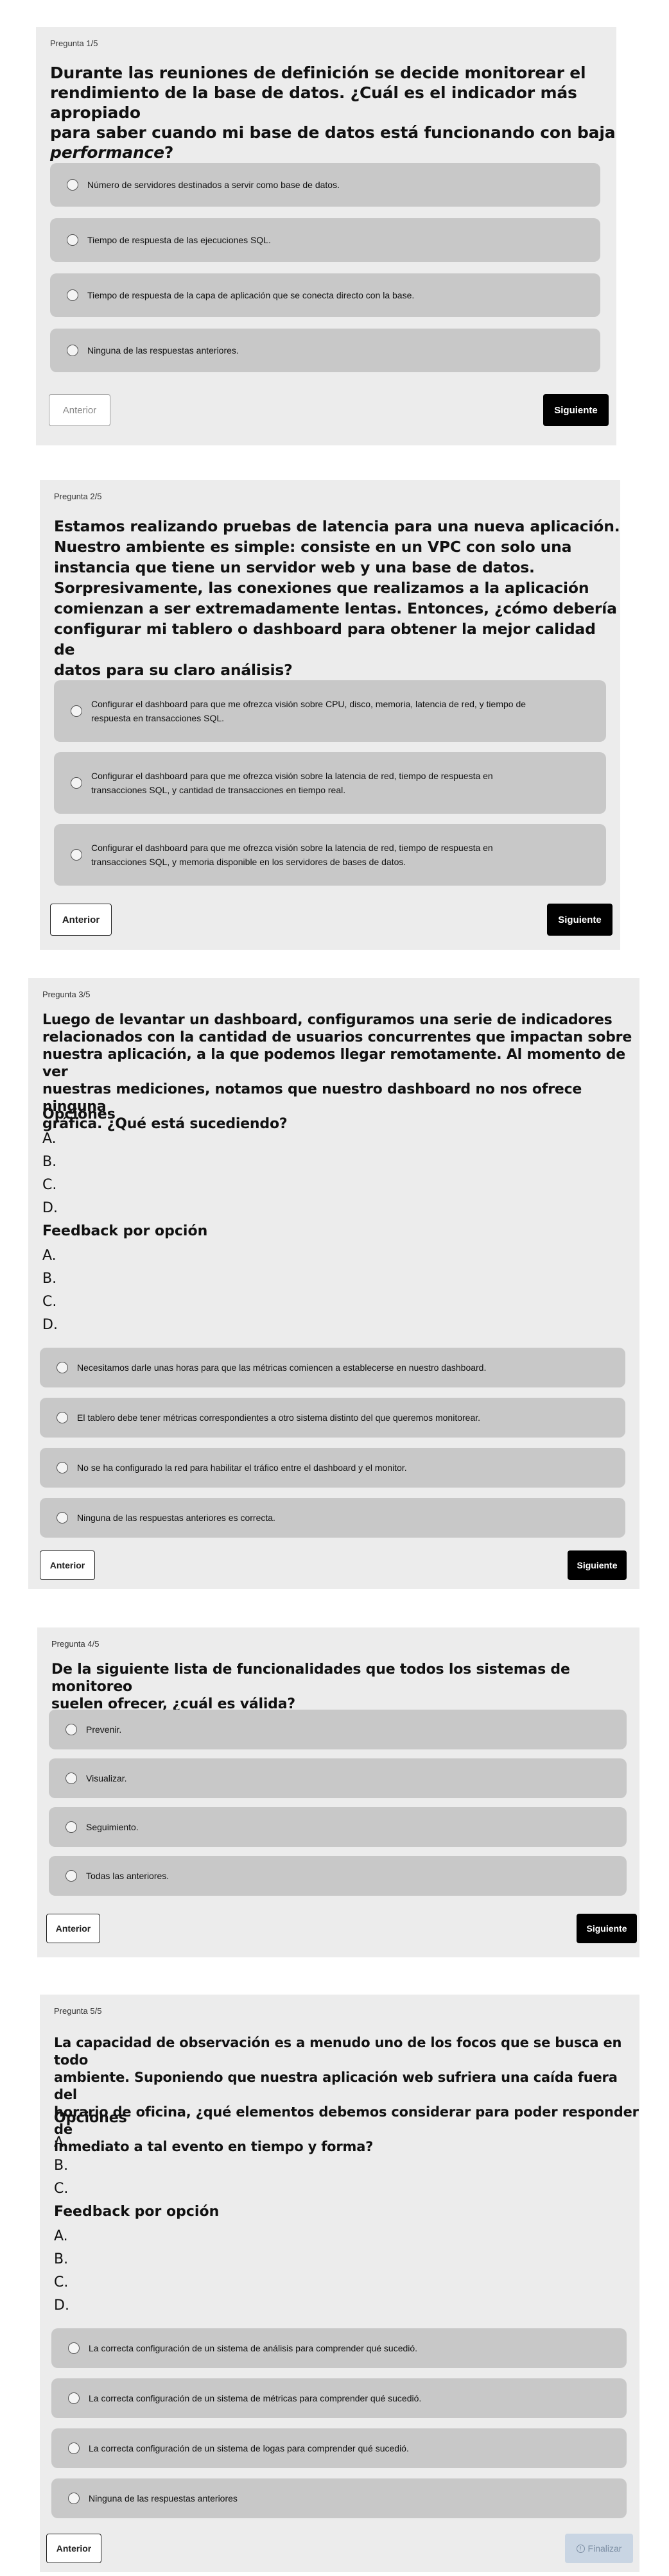 The image size is (669, 2576). Describe the element at coordinates (75, 1644) in the screenshot. I see `question-counter: Pregunta 4/5` at that location.